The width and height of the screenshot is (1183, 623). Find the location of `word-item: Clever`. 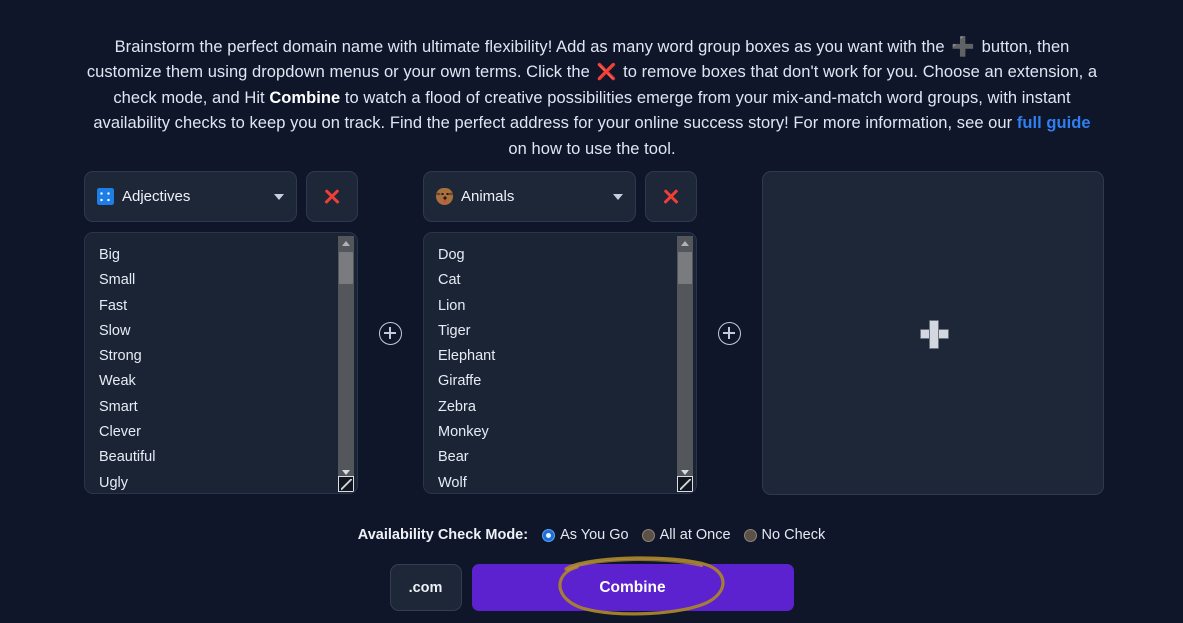

word-item: Clever is located at coordinates (120, 432).